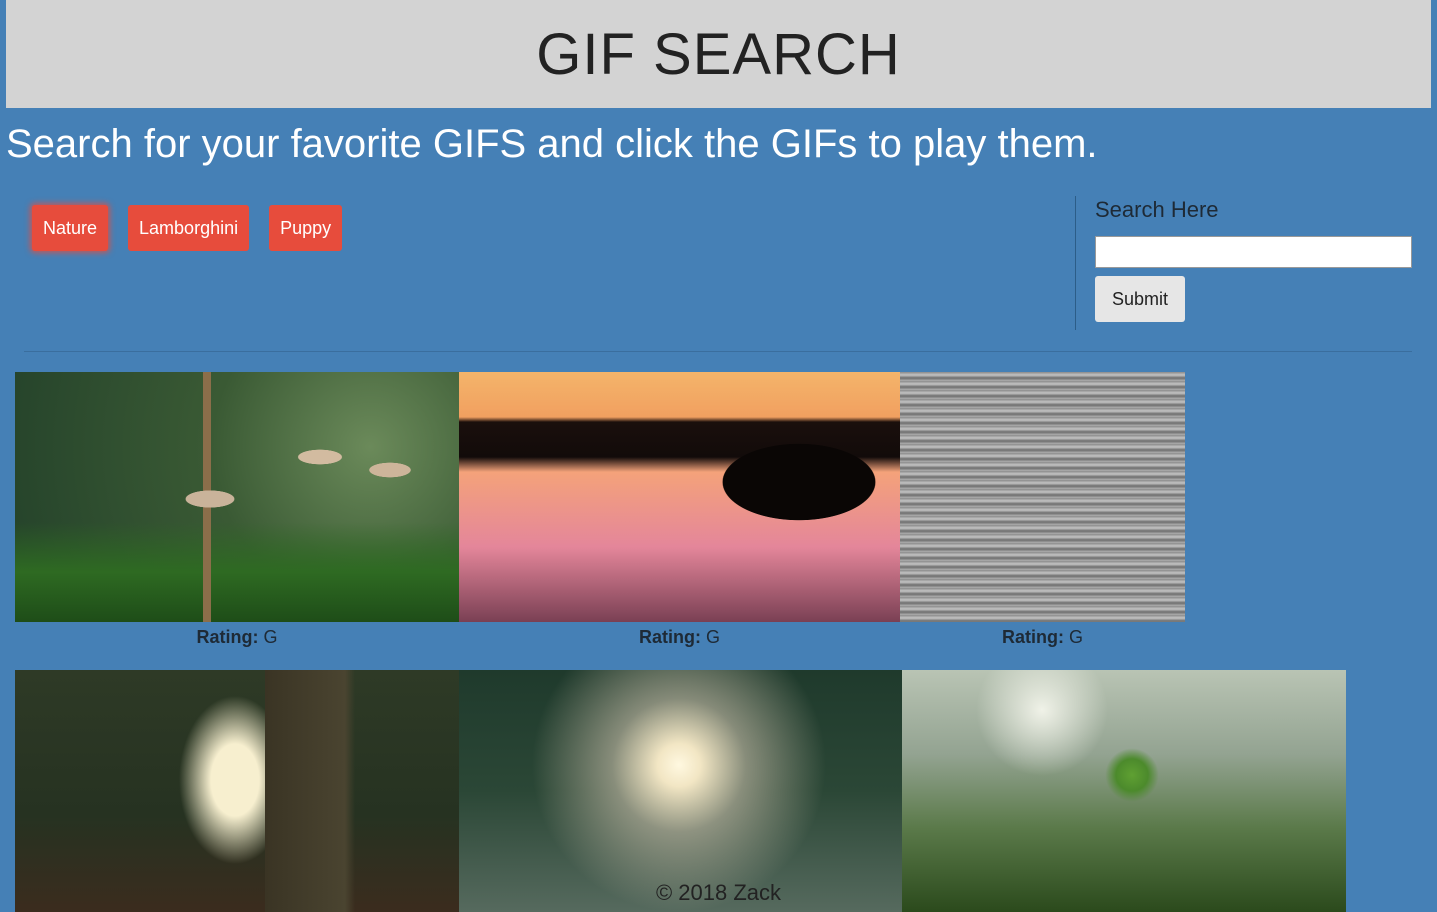  I want to click on search-input, so click(1253, 252).